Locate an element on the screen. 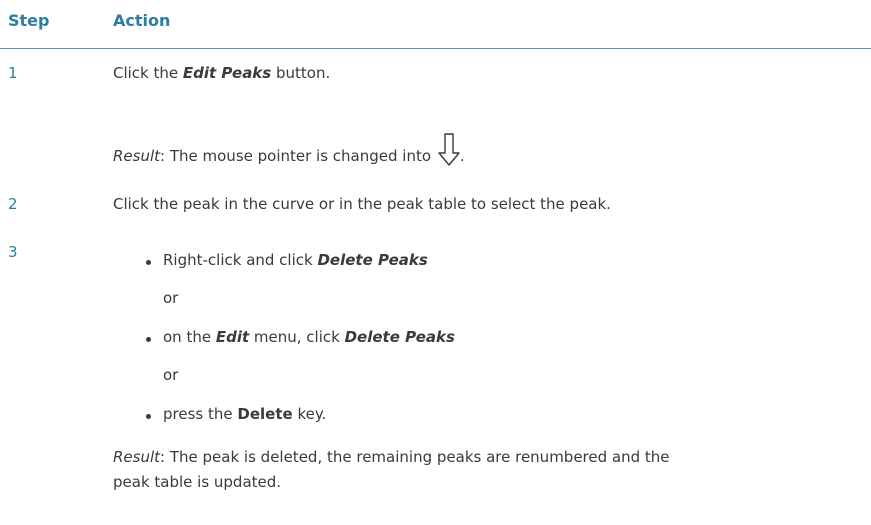 This screenshot has height=525, width=871. option-2-mid: menu, click is located at coordinates (297, 337).